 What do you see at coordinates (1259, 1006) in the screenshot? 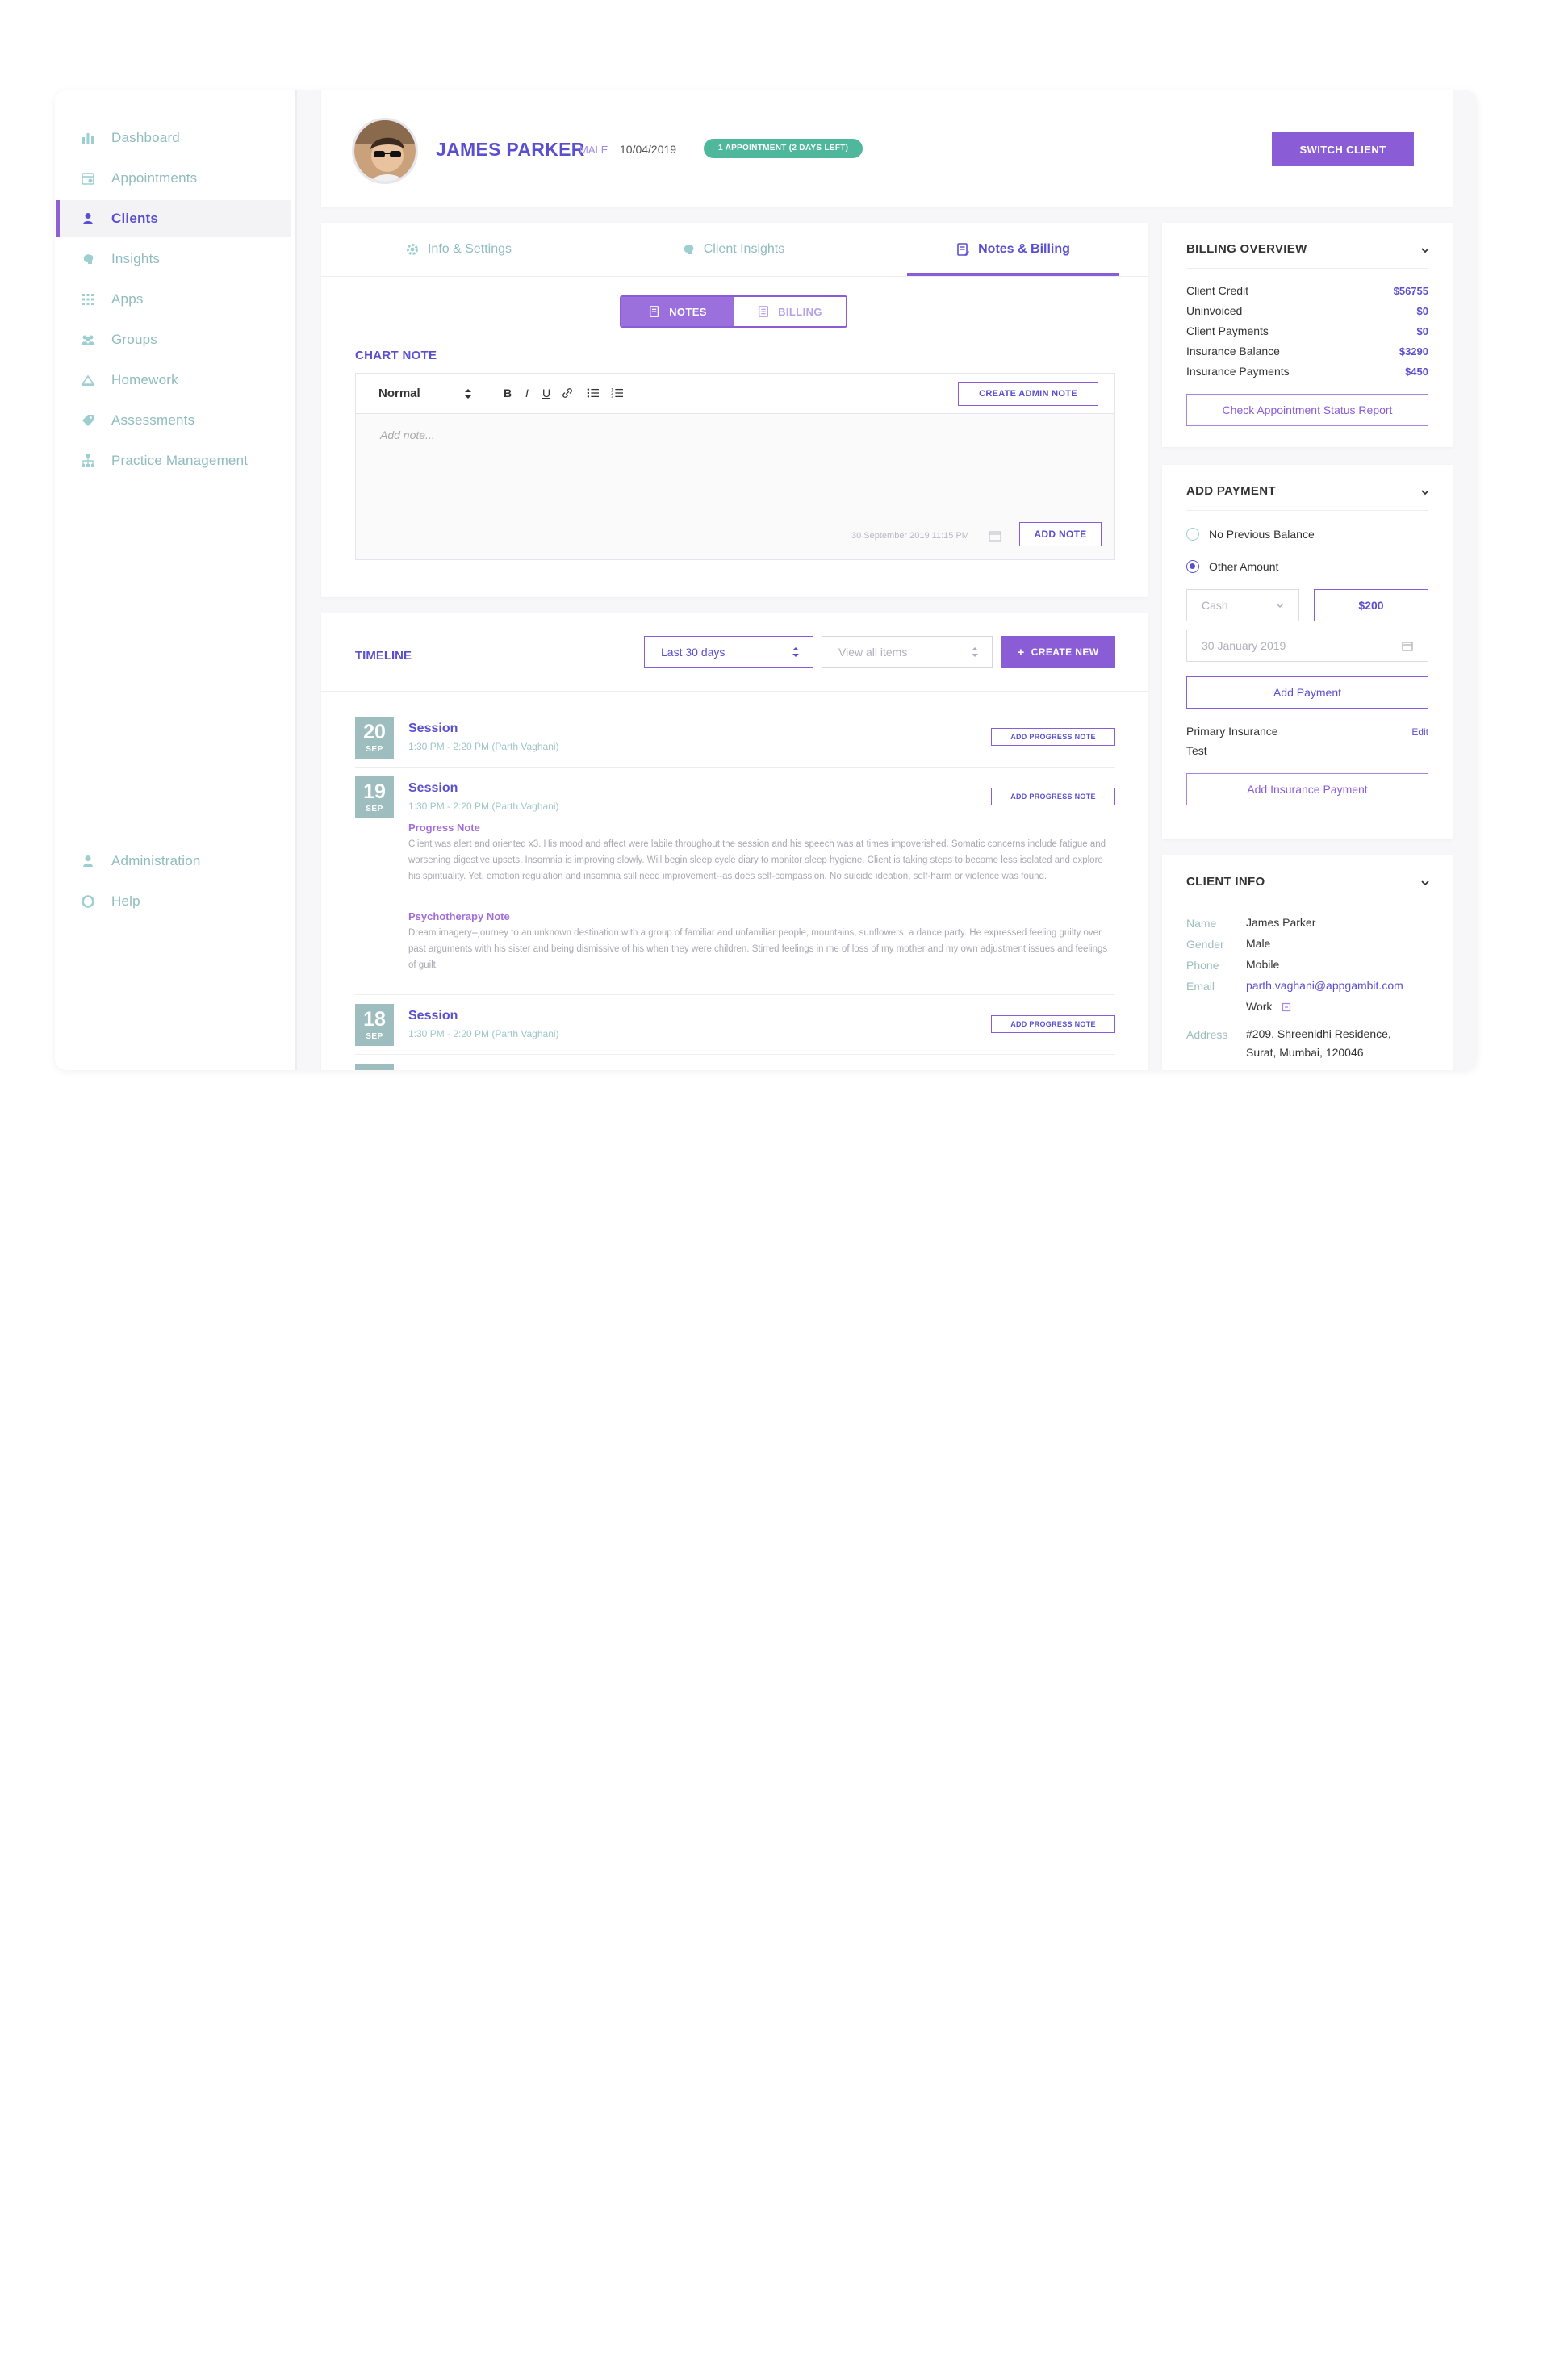
I see `email-type-label: Work` at bounding box center [1259, 1006].